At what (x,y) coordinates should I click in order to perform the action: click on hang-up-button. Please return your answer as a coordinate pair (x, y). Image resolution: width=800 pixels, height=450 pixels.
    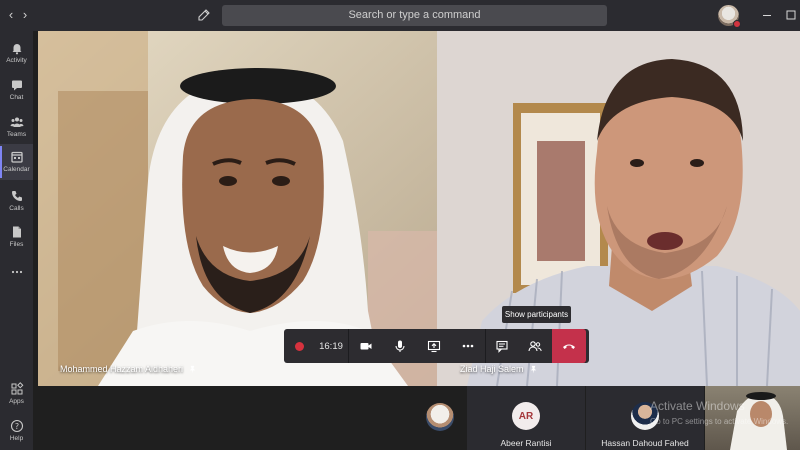
    Looking at the image, I should click on (569, 346).